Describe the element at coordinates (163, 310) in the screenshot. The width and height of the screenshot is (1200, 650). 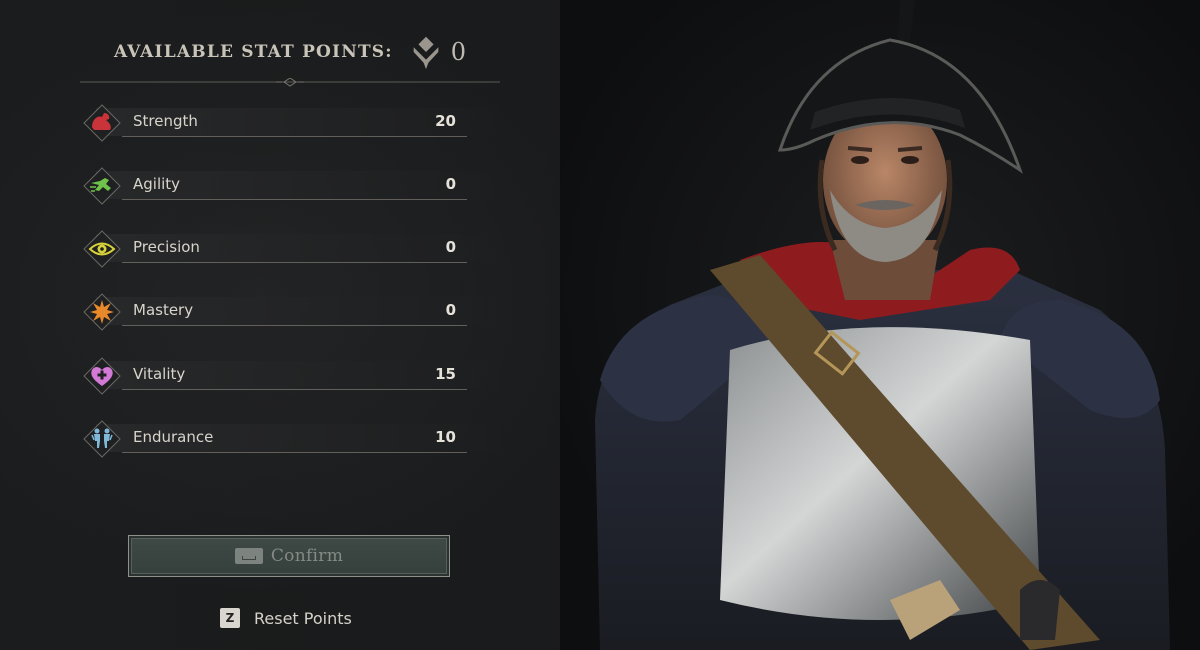
I see `stat-label: Mastery` at that location.